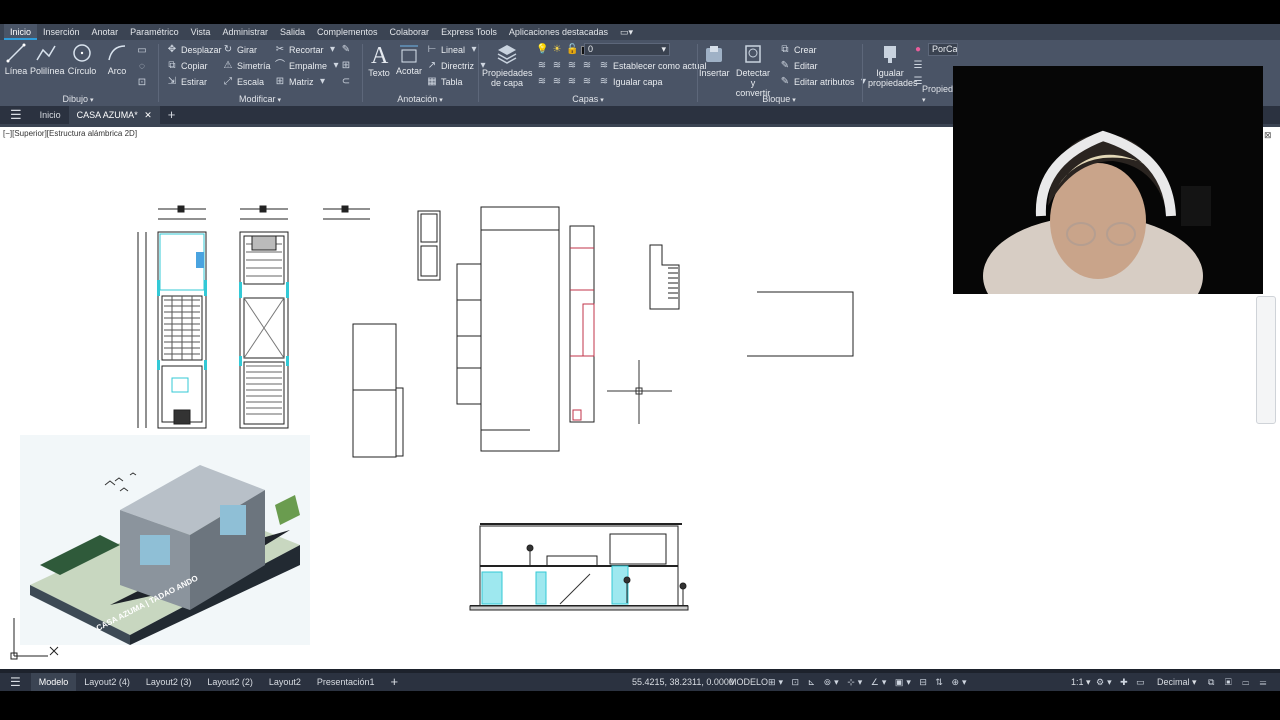 The height and width of the screenshot is (720, 1280). I want to click on file-tab-inicio: Inicio, so click(50, 115).